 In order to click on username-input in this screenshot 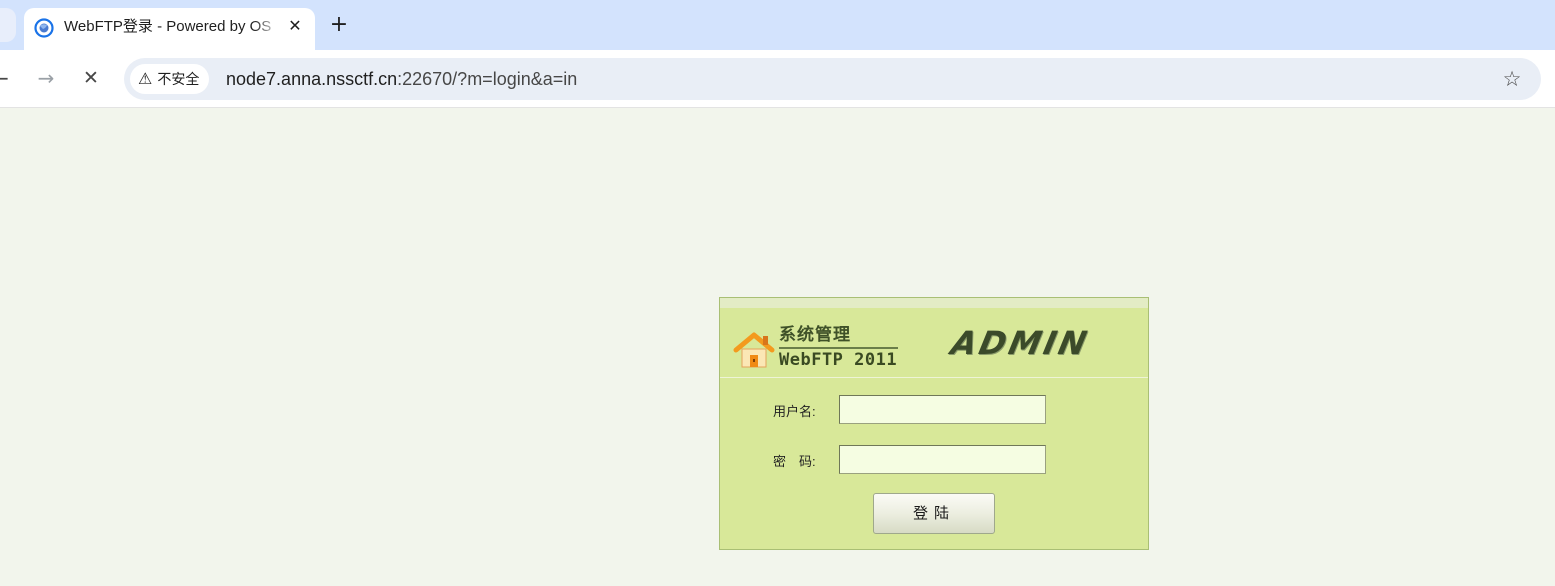, I will do `click(942, 409)`.